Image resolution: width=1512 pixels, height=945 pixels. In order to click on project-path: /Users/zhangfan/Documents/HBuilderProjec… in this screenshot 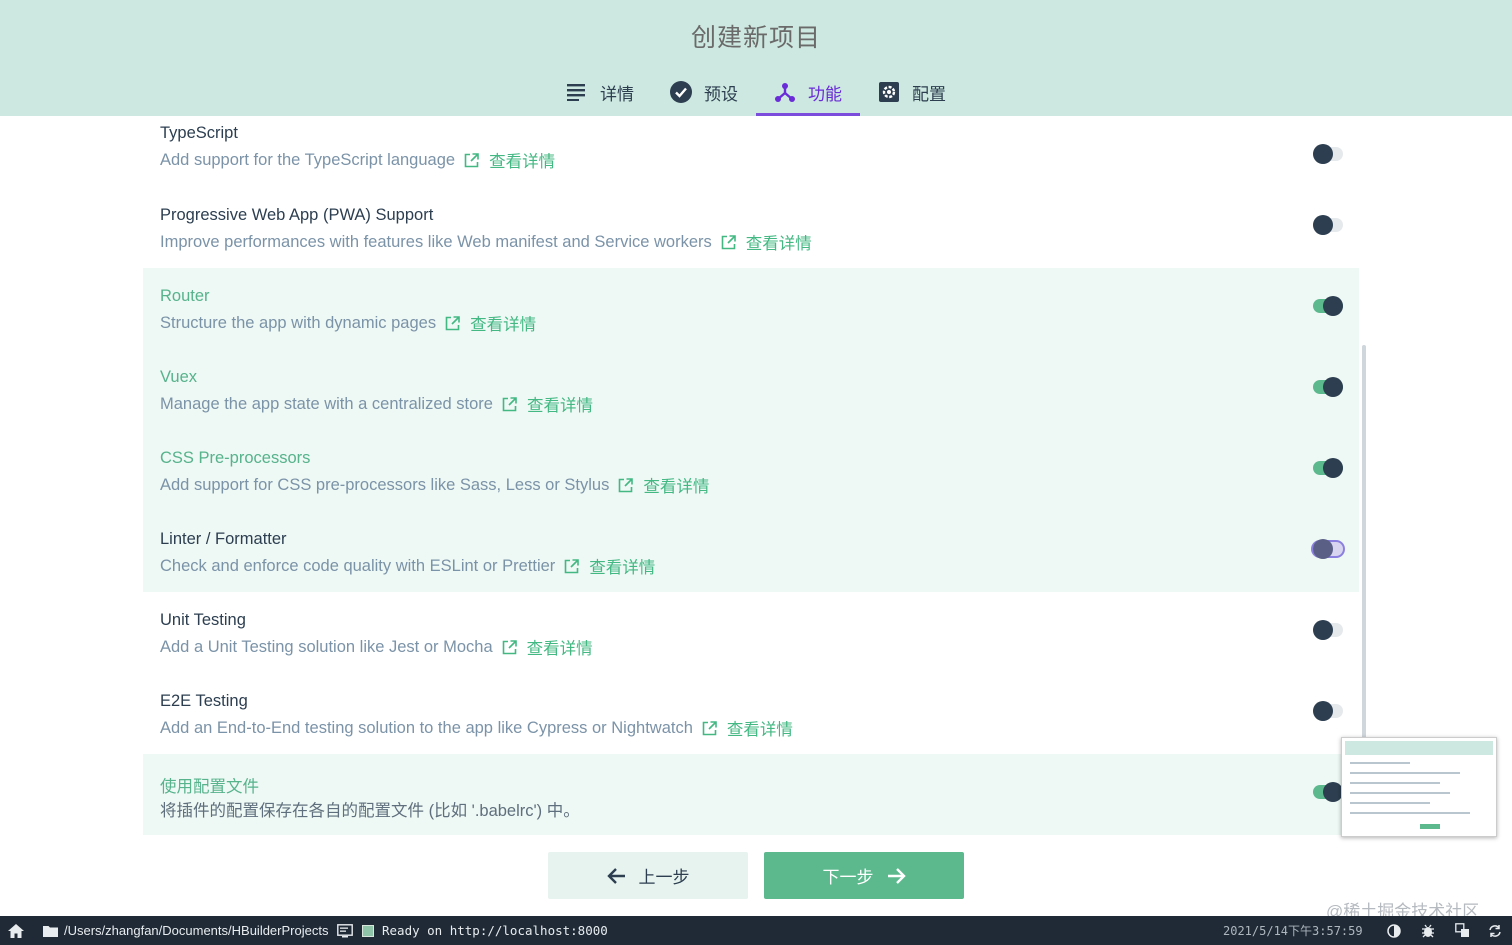, I will do `click(185, 930)`.